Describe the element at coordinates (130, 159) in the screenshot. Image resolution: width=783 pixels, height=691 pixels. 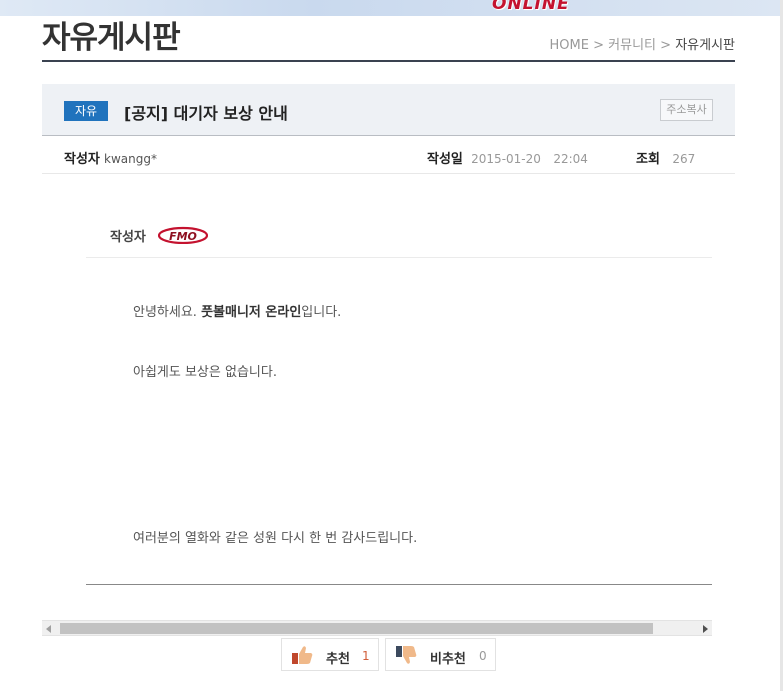
I see `author-value: kwangg*` at that location.